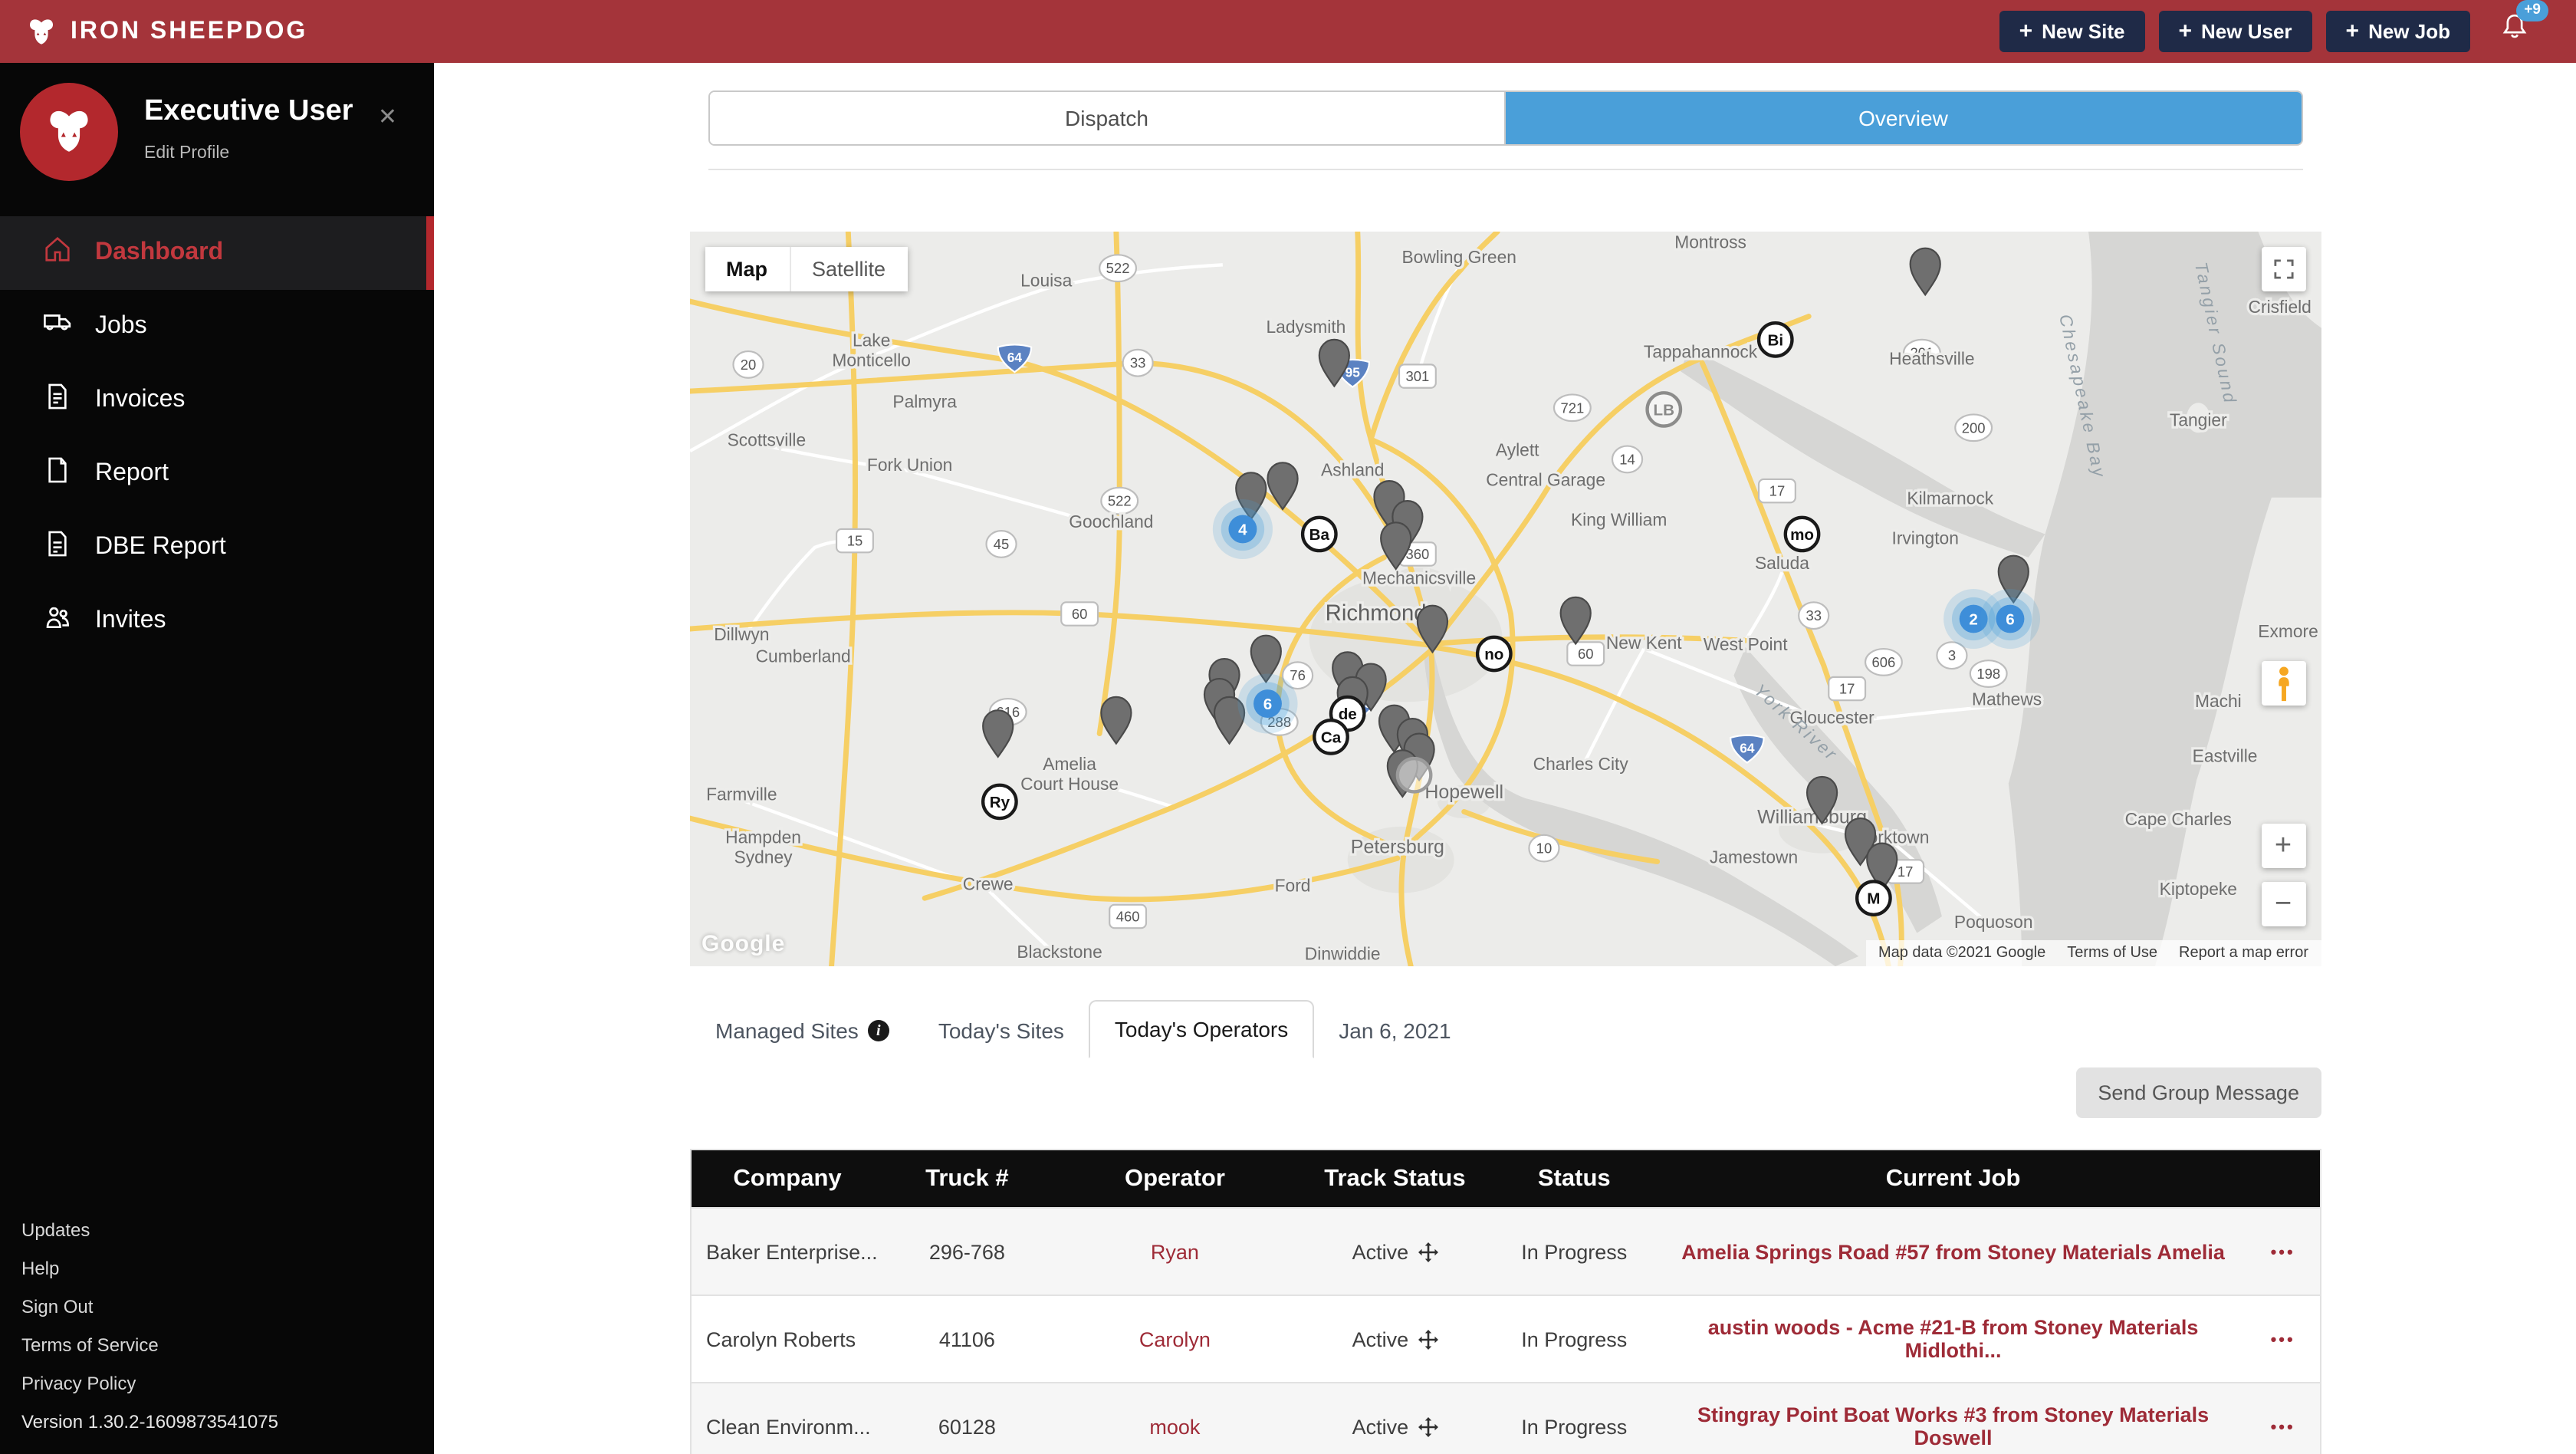 This screenshot has height=1454, width=2576. Describe the element at coordinates (217, 621) in the screenshot. I see `sidebar-item-invites: Invites` at that location.